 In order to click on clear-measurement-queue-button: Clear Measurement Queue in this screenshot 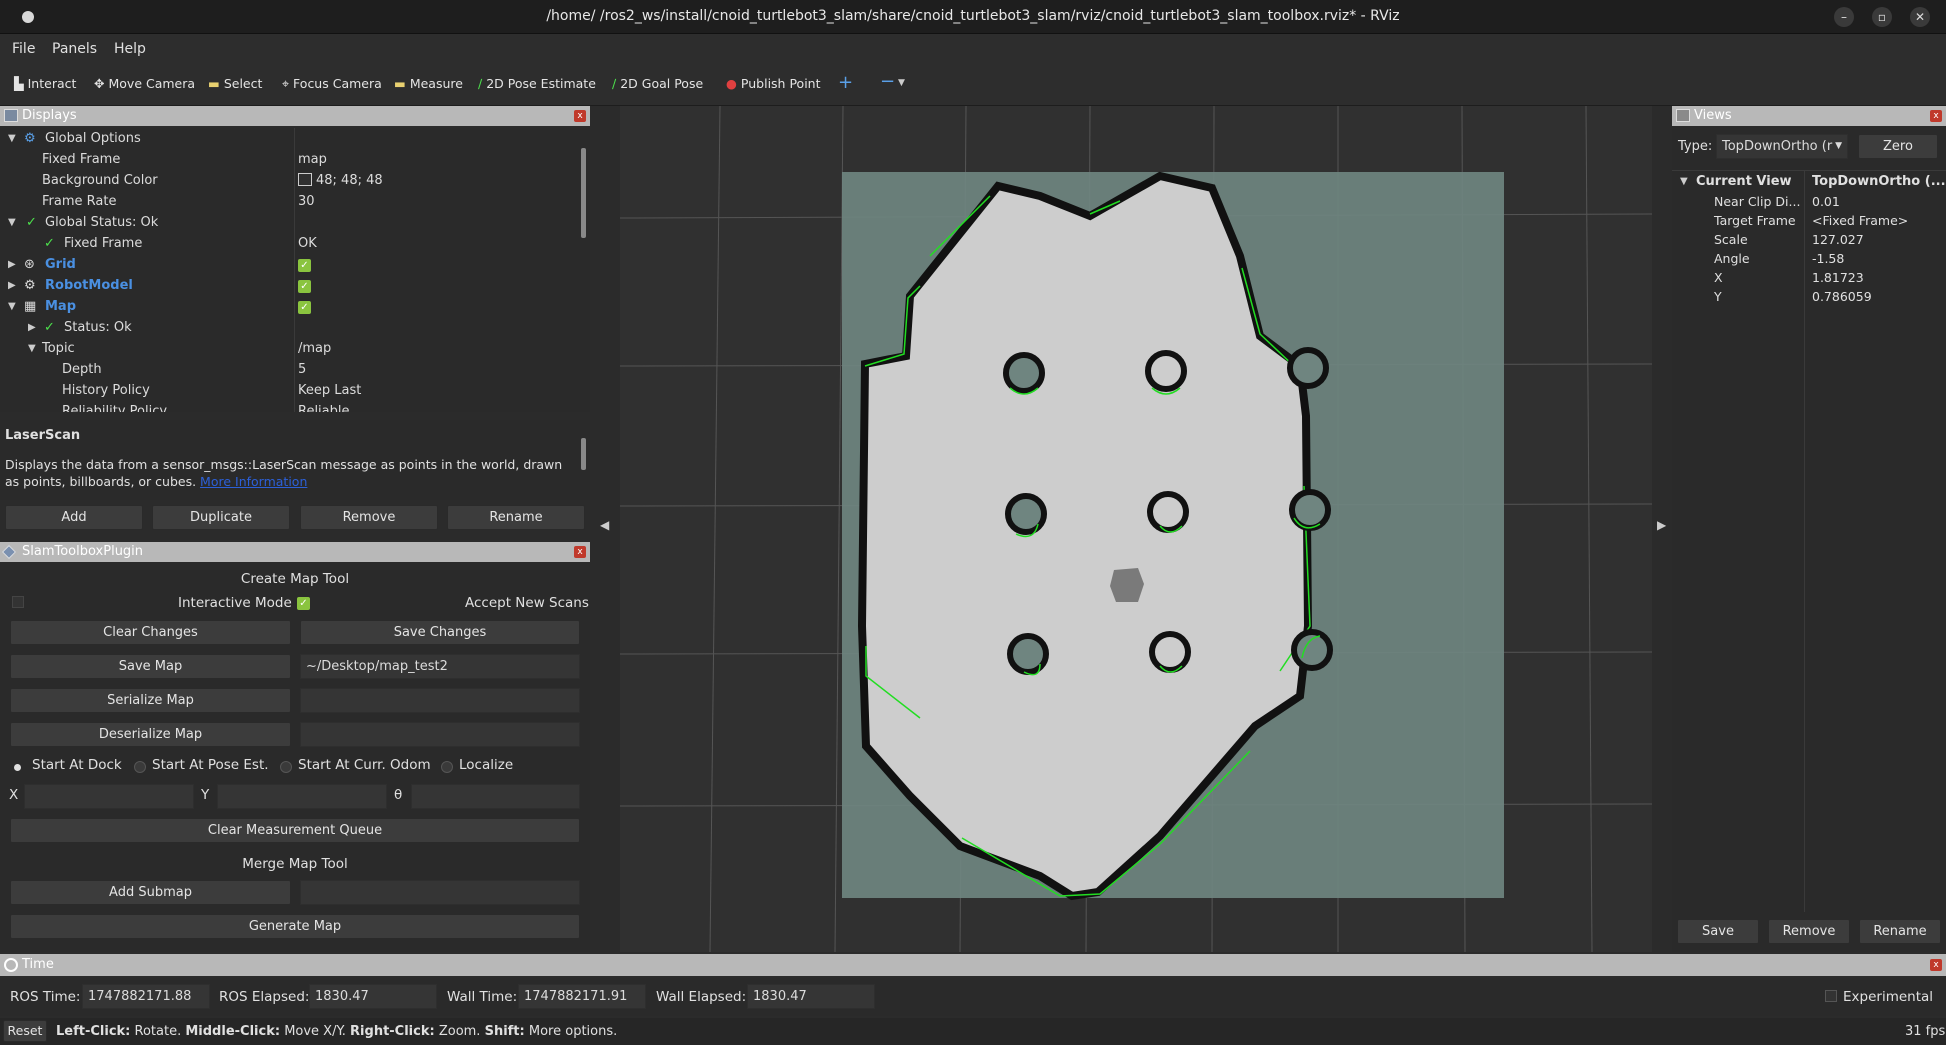, I will do `click(295, 830)`.